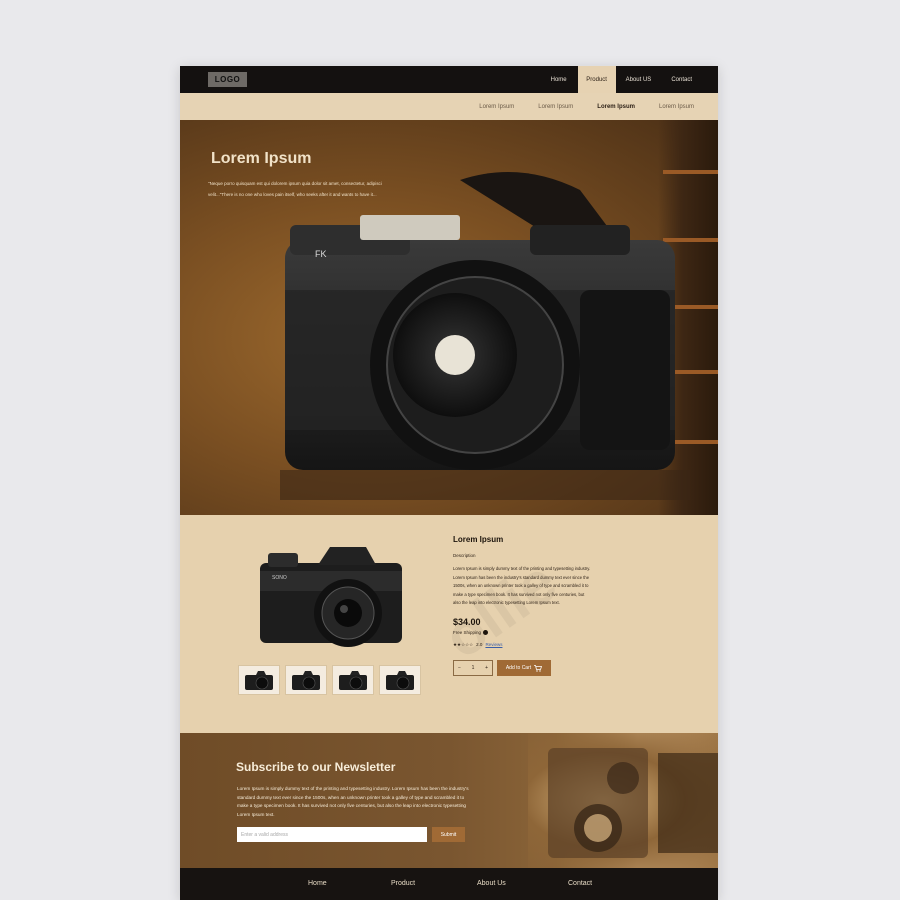  Describe the element at coordinates (316, 767) in the screenshot. I see `newsletter-title: Subscribe to our Newsletter` at that location.